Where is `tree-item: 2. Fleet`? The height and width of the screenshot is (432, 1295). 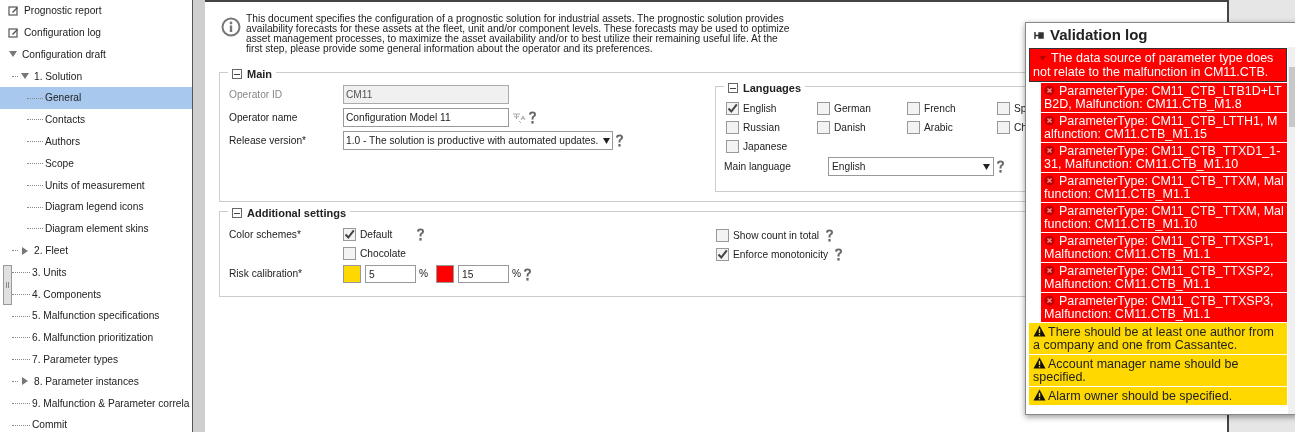 tree-item: 2. Fleet is located at coordinates (96, 250).